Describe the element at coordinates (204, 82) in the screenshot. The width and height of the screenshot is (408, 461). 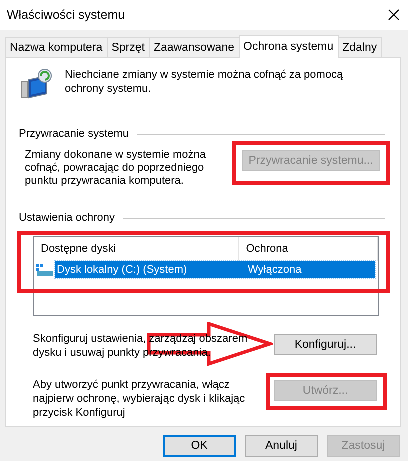
I see `intro-text: Niechciane zmiany w systemie można cofnąć za pomocą ochrony systemu.` at that location.